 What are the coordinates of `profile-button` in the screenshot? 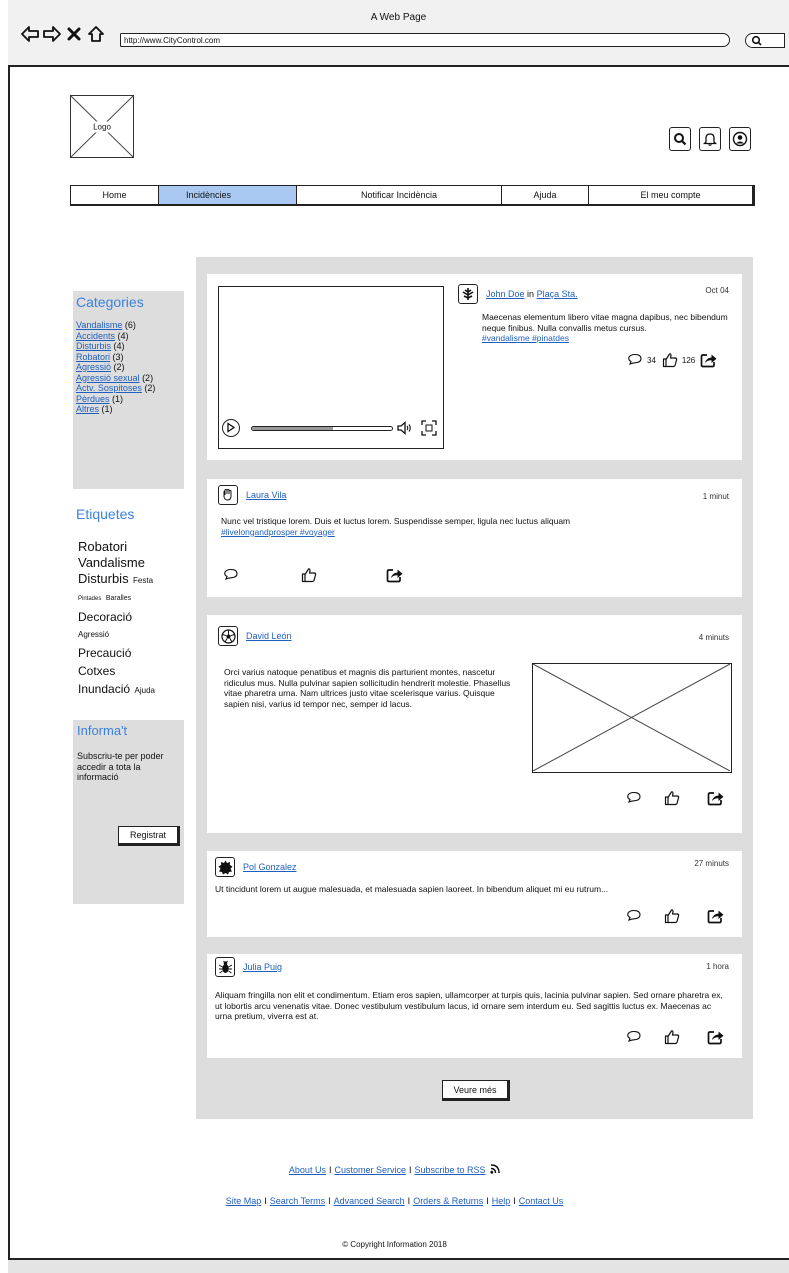 It's located at (740, 139).